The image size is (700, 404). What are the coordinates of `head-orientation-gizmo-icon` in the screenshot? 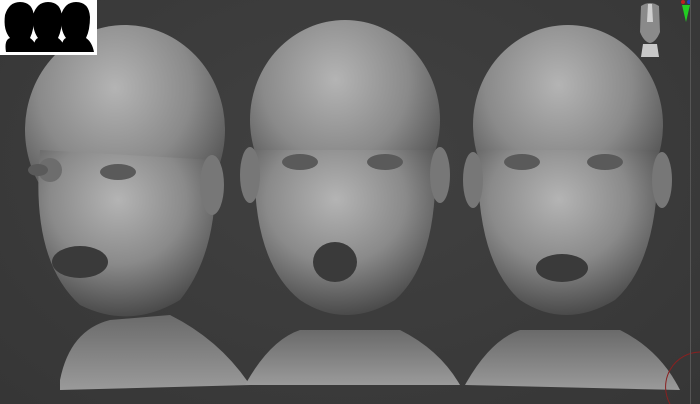 It's located at (650, 30).